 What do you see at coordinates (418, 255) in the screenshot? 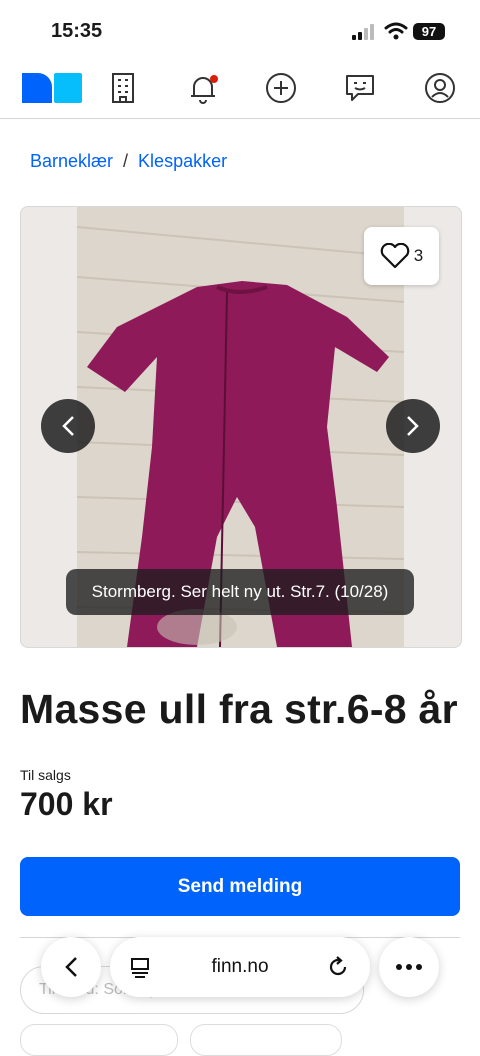
I see `favorites-count: 3` at bounding box center [418, 255].